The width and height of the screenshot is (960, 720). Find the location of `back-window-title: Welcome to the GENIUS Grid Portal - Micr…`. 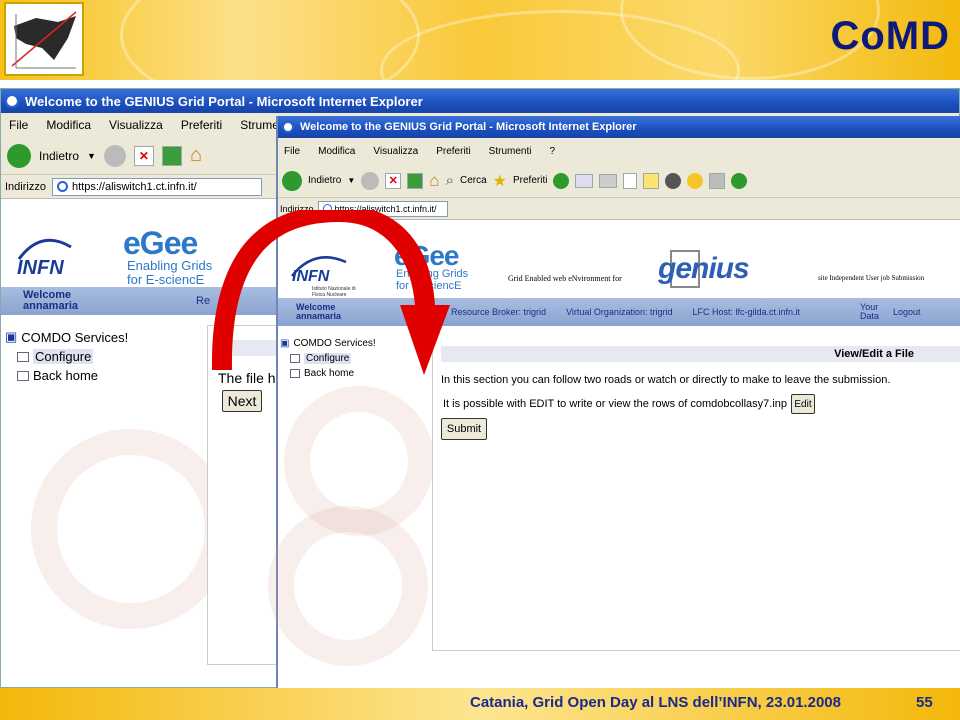

back-window-title: Welcome to the GENIUS Grid Portal - Micr… is located at coordinates (224, 101).